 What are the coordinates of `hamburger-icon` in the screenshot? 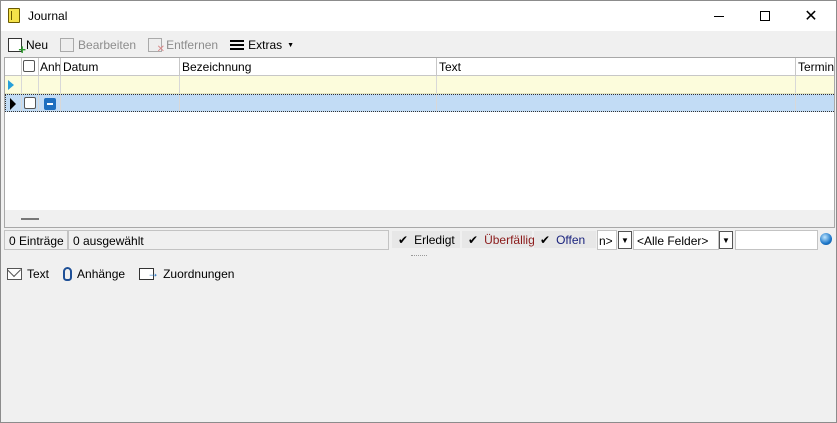 It's located at (237, 45).